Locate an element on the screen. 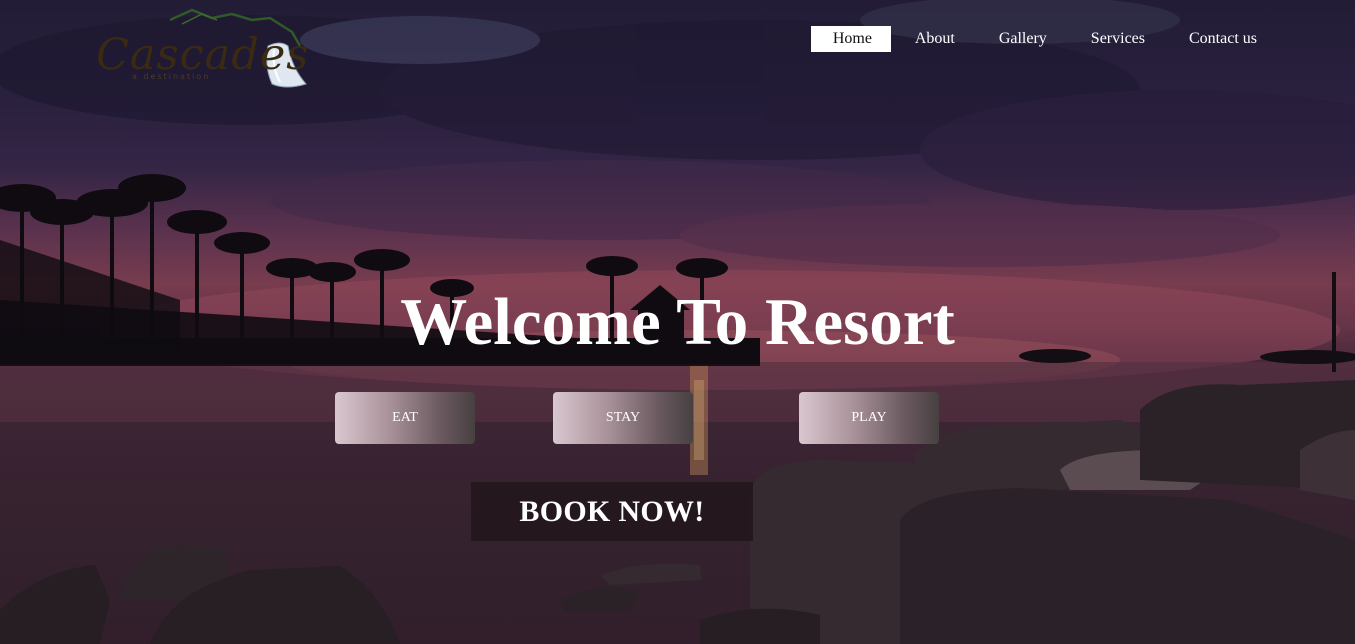 The image size is (1355, 644). hero-title: Welcome To Resort is located at coordinates (677, 322).